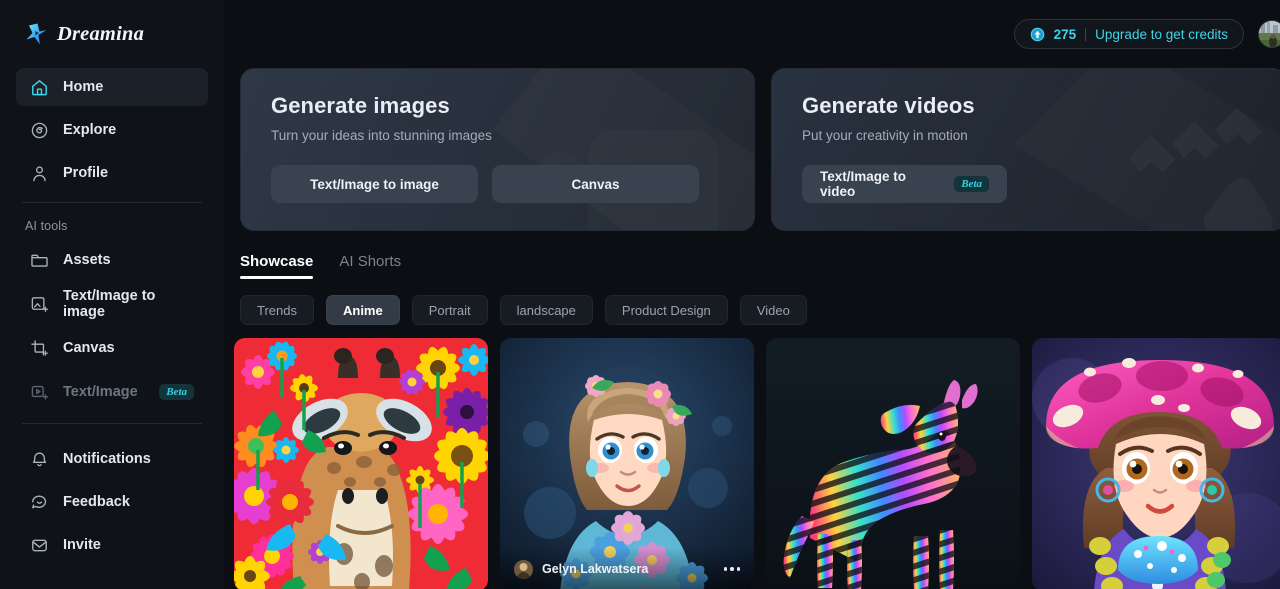 This screenshot has width=1280, height=589. I want to click on sidebar-item-label: Text/Image to image, so click(109, 304).